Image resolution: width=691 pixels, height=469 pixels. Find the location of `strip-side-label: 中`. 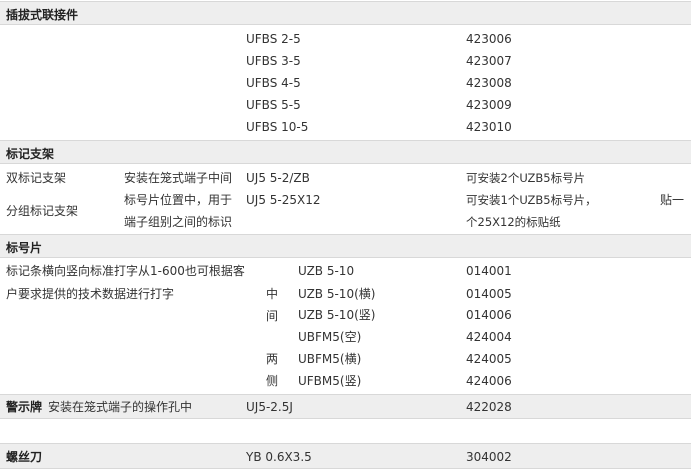

strip-side-label: 中 is located at coordinates (272, 294).